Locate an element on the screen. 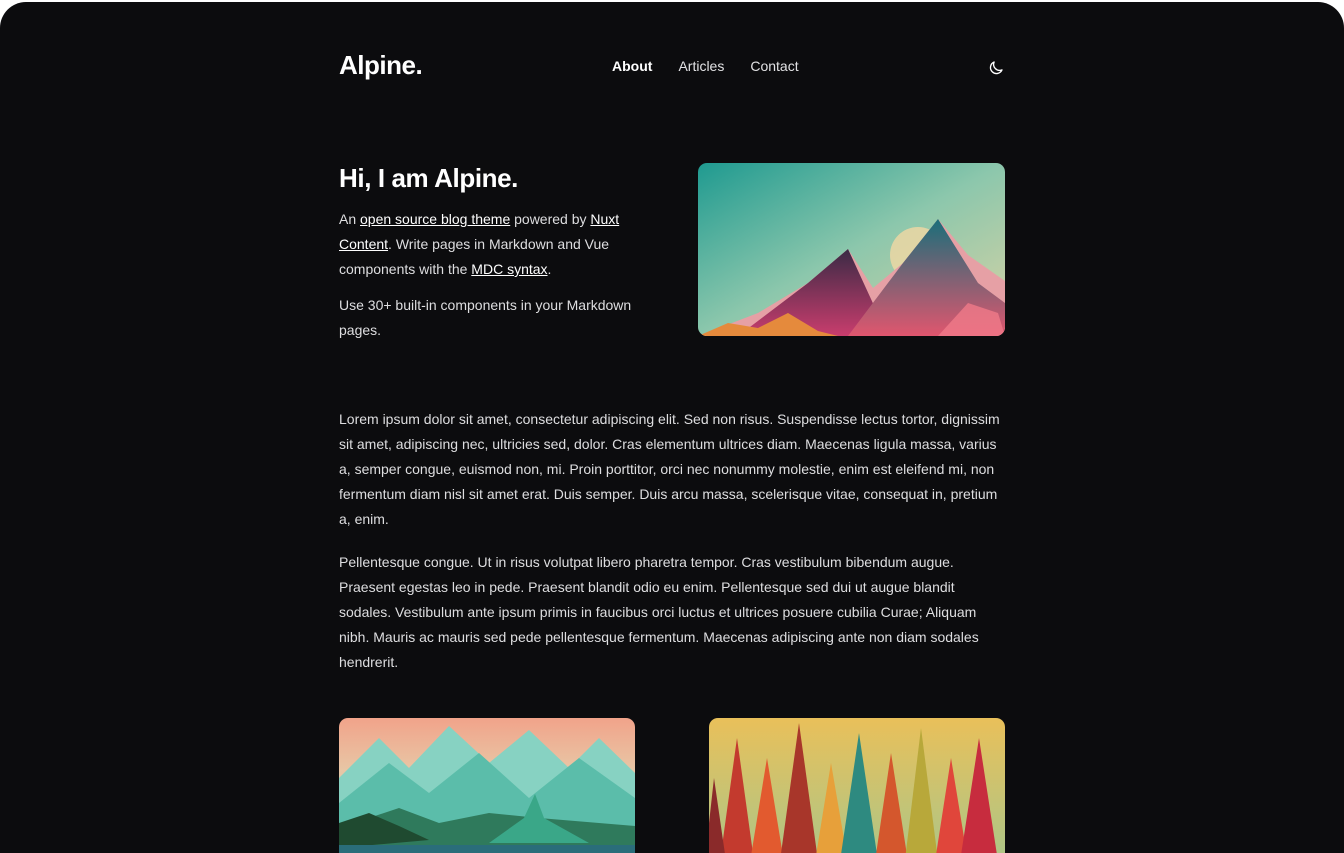 This screenshot has width=1344, height=853. nav-link-contact: Contact is located at coordinates (774, 66).